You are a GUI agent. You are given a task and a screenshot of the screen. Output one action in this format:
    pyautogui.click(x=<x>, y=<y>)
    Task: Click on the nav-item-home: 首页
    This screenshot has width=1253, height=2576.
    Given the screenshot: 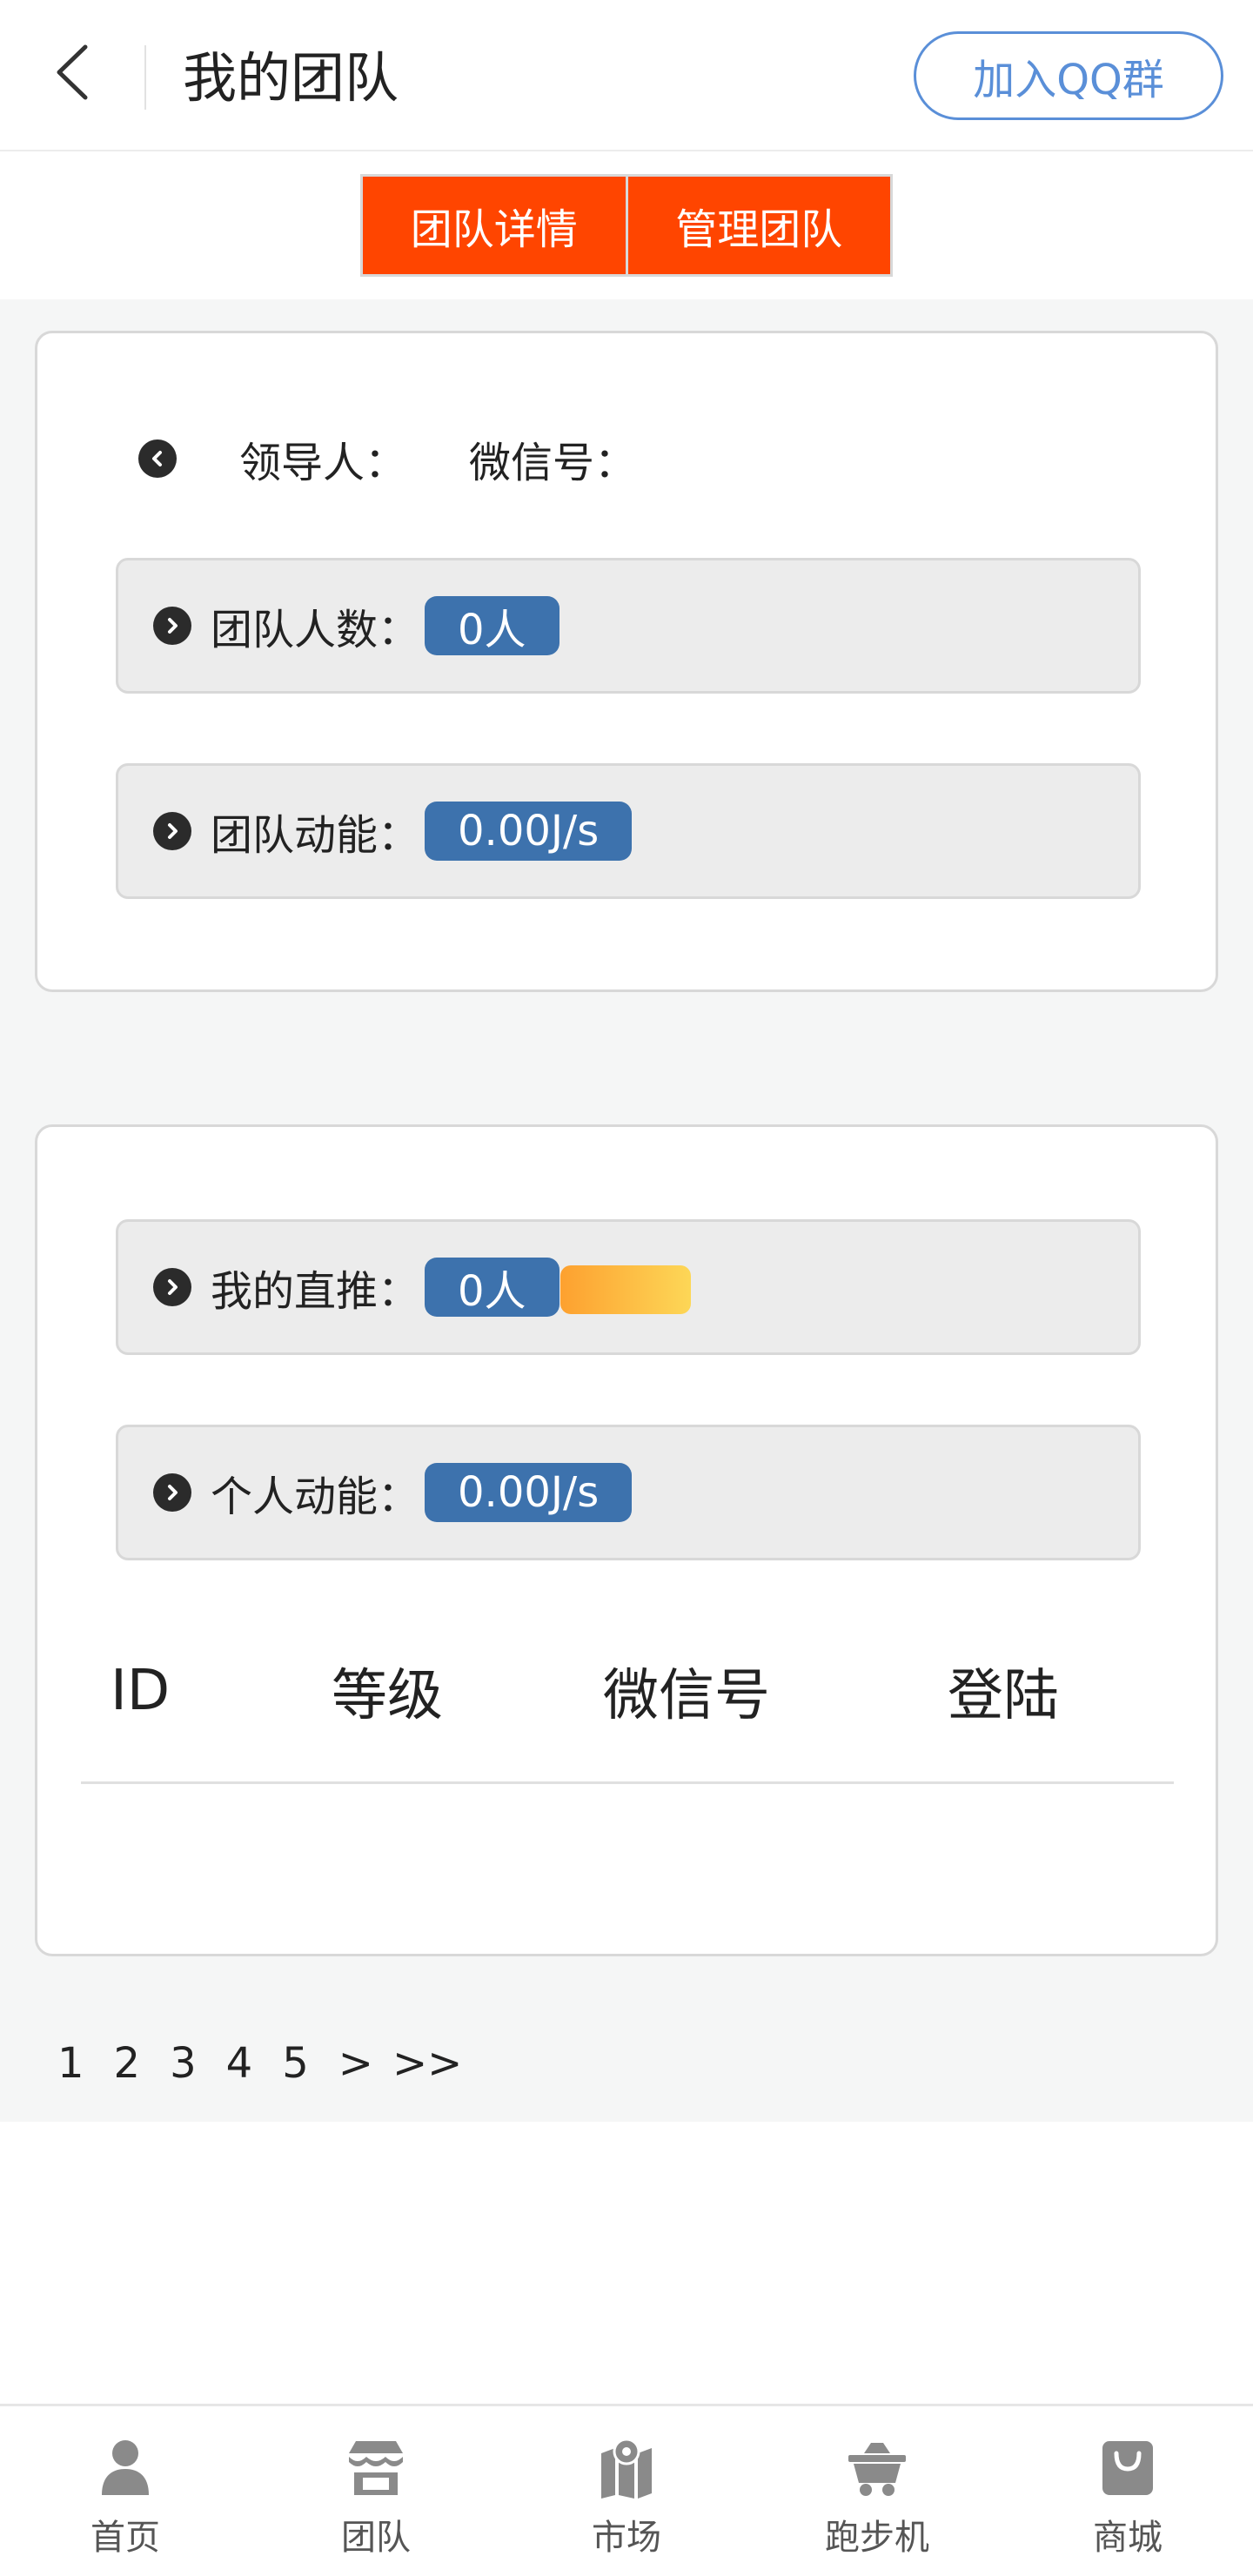 What is the action you would take?
    pyautogui.click(x=125, y=2491)
    